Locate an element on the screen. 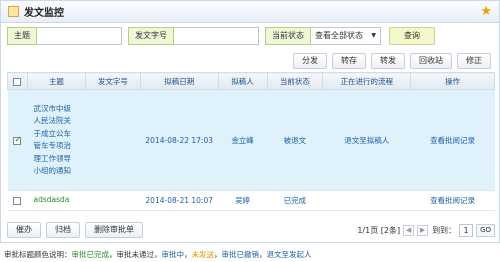 The width and height of the screenshot is (500, 262). go-button: GO is located at coordinates (485, 230).